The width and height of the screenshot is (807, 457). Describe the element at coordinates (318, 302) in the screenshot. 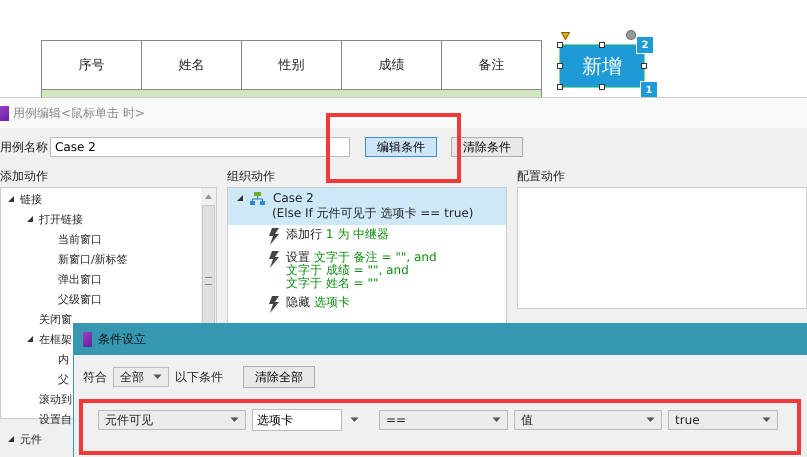

I see `action-text: 隐藏 选项卡` at that location.